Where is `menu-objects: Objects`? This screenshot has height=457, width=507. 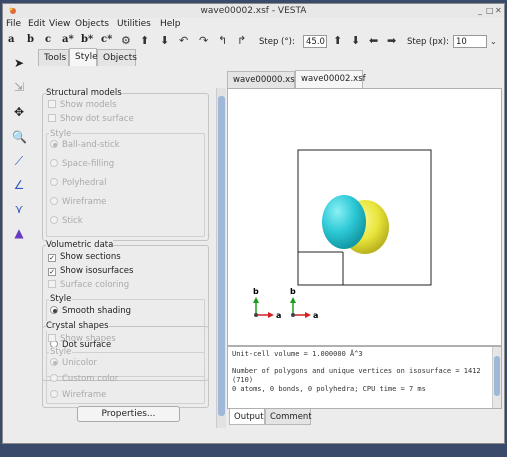
menu-objects: Objects is located at coordinates (92, 24).